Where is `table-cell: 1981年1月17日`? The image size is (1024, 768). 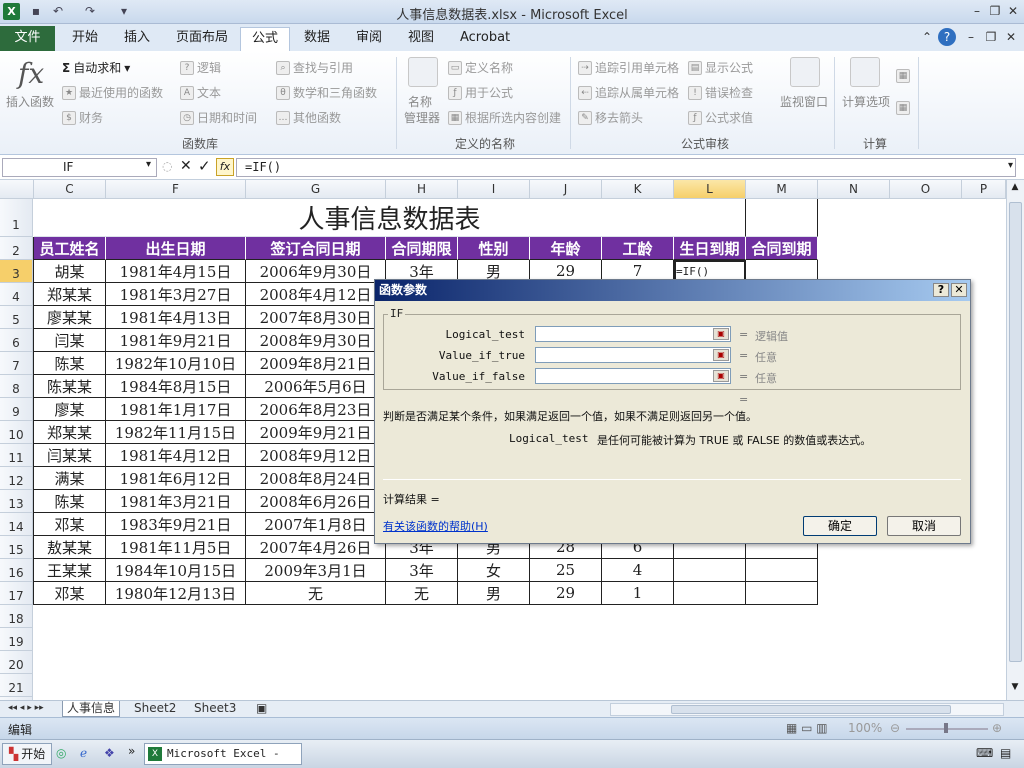
table-cell: 1981年1月17日 is located at coordinates (176, 409).